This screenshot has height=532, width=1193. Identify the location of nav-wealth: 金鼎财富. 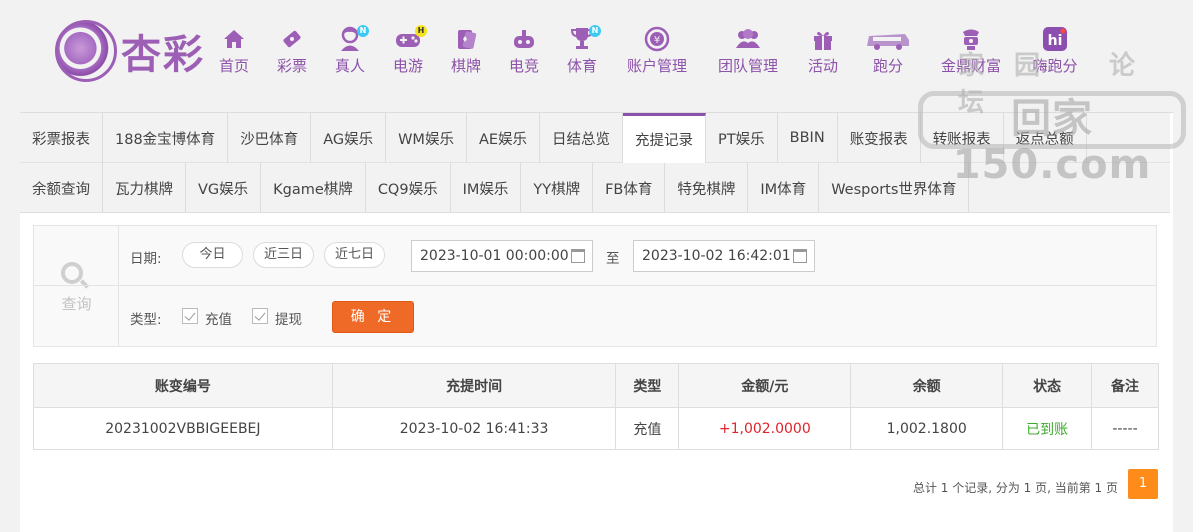
(971, 52).